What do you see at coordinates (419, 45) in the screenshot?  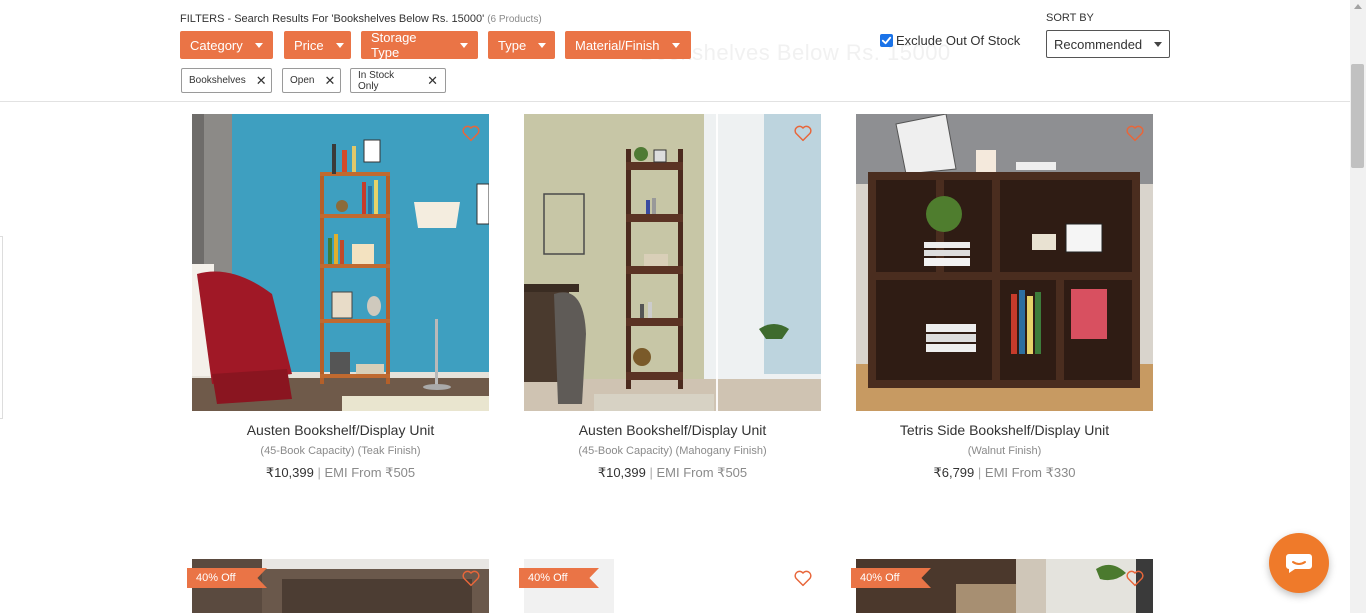 I see `filter-dropdown-storage-type: Storage Type` at bounding box center [419, 45].